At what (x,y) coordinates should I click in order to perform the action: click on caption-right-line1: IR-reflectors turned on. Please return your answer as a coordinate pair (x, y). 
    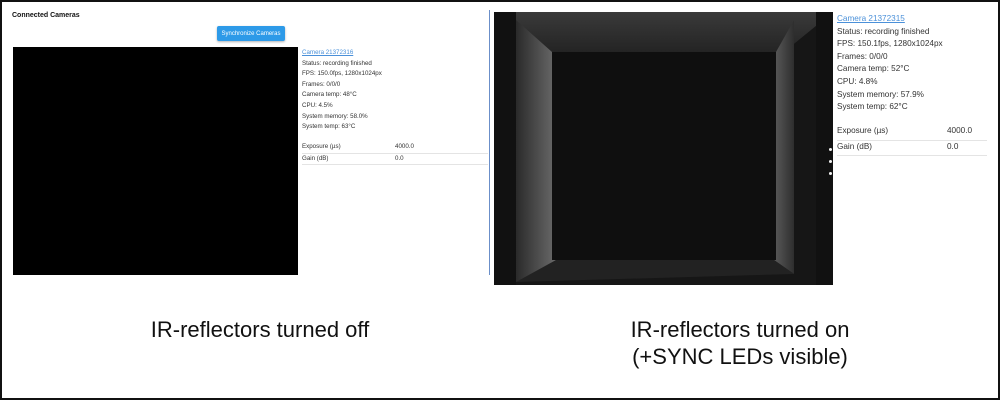
    Looking at the image, I should click on (740, 329).